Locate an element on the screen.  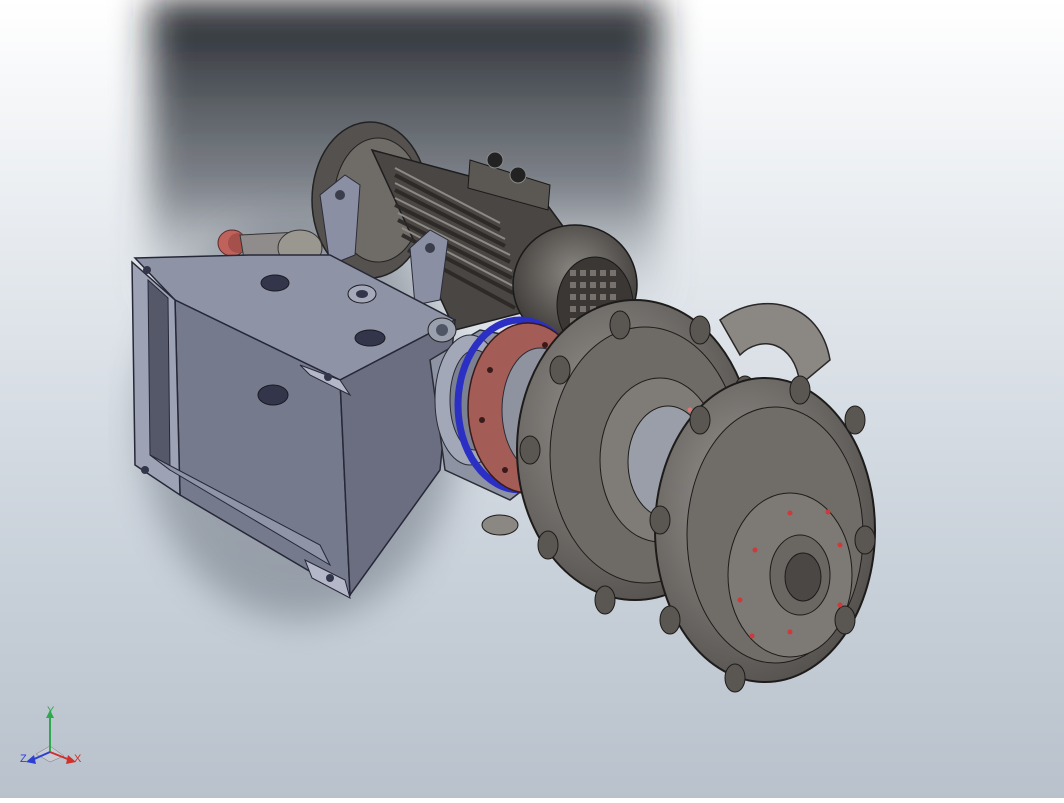
x-axis-label: X is located at coordinates (78, 759).